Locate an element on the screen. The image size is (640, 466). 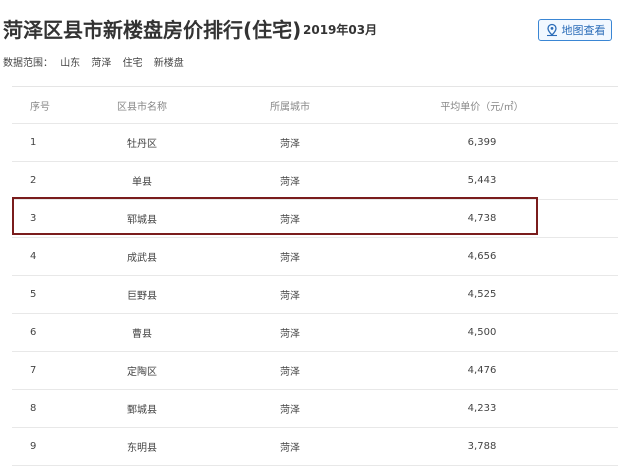
row-rank: 8 is located at coordinates (33, 408).